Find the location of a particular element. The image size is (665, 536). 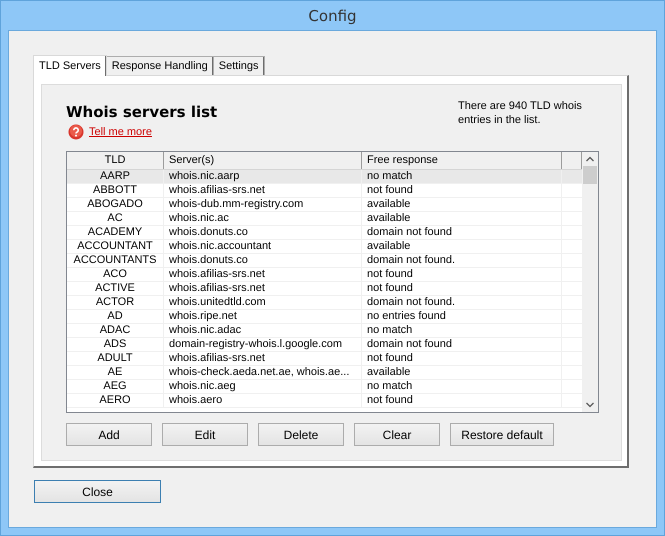

selected-row: AARP whois.nic.aarp no match is located at coordinates (324, 177).